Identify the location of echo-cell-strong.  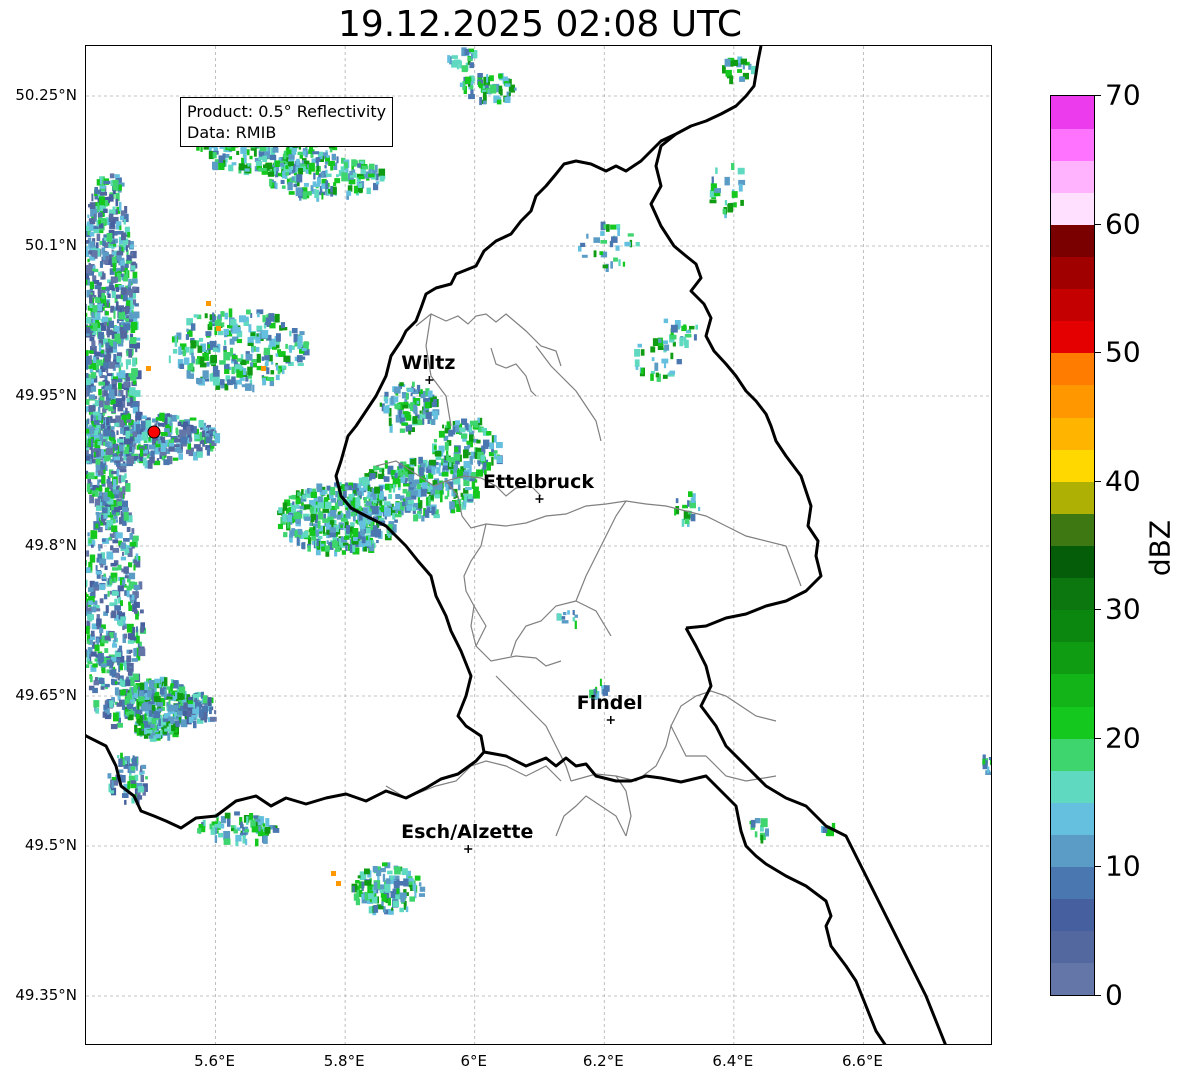
(333, 873).